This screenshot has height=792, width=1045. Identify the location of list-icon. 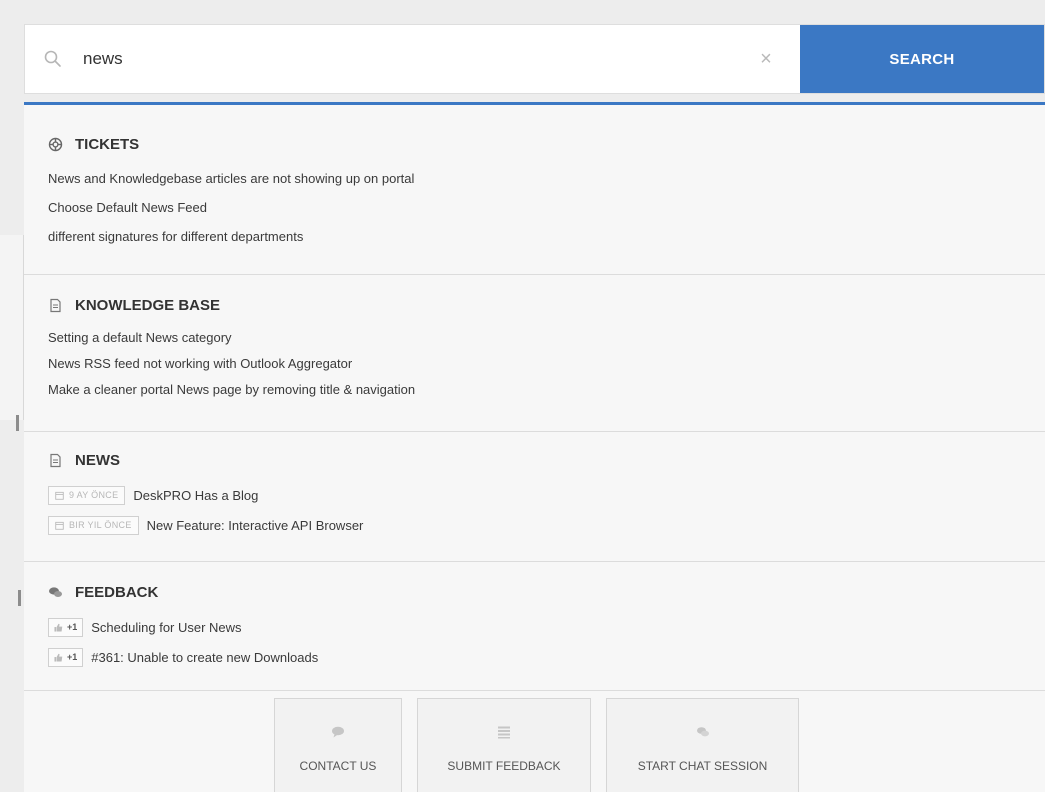
(504, 732).